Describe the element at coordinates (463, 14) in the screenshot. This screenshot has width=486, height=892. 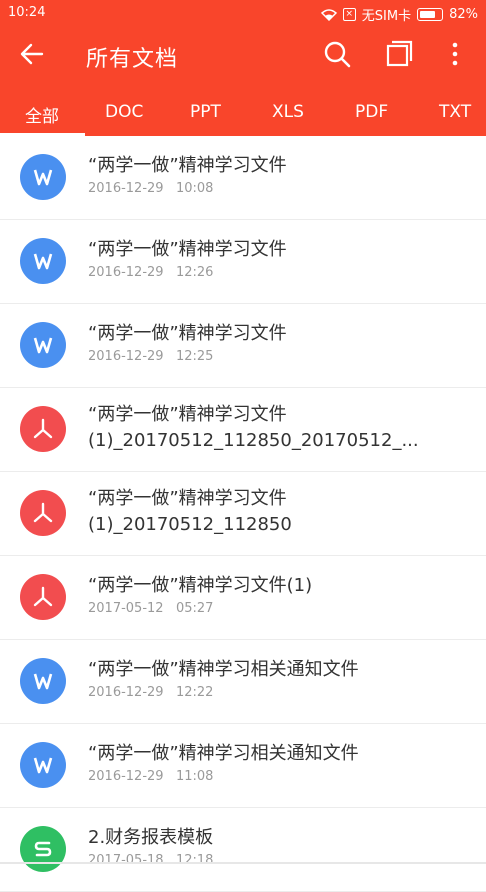
I see `battery-percent: 82%` at that location.